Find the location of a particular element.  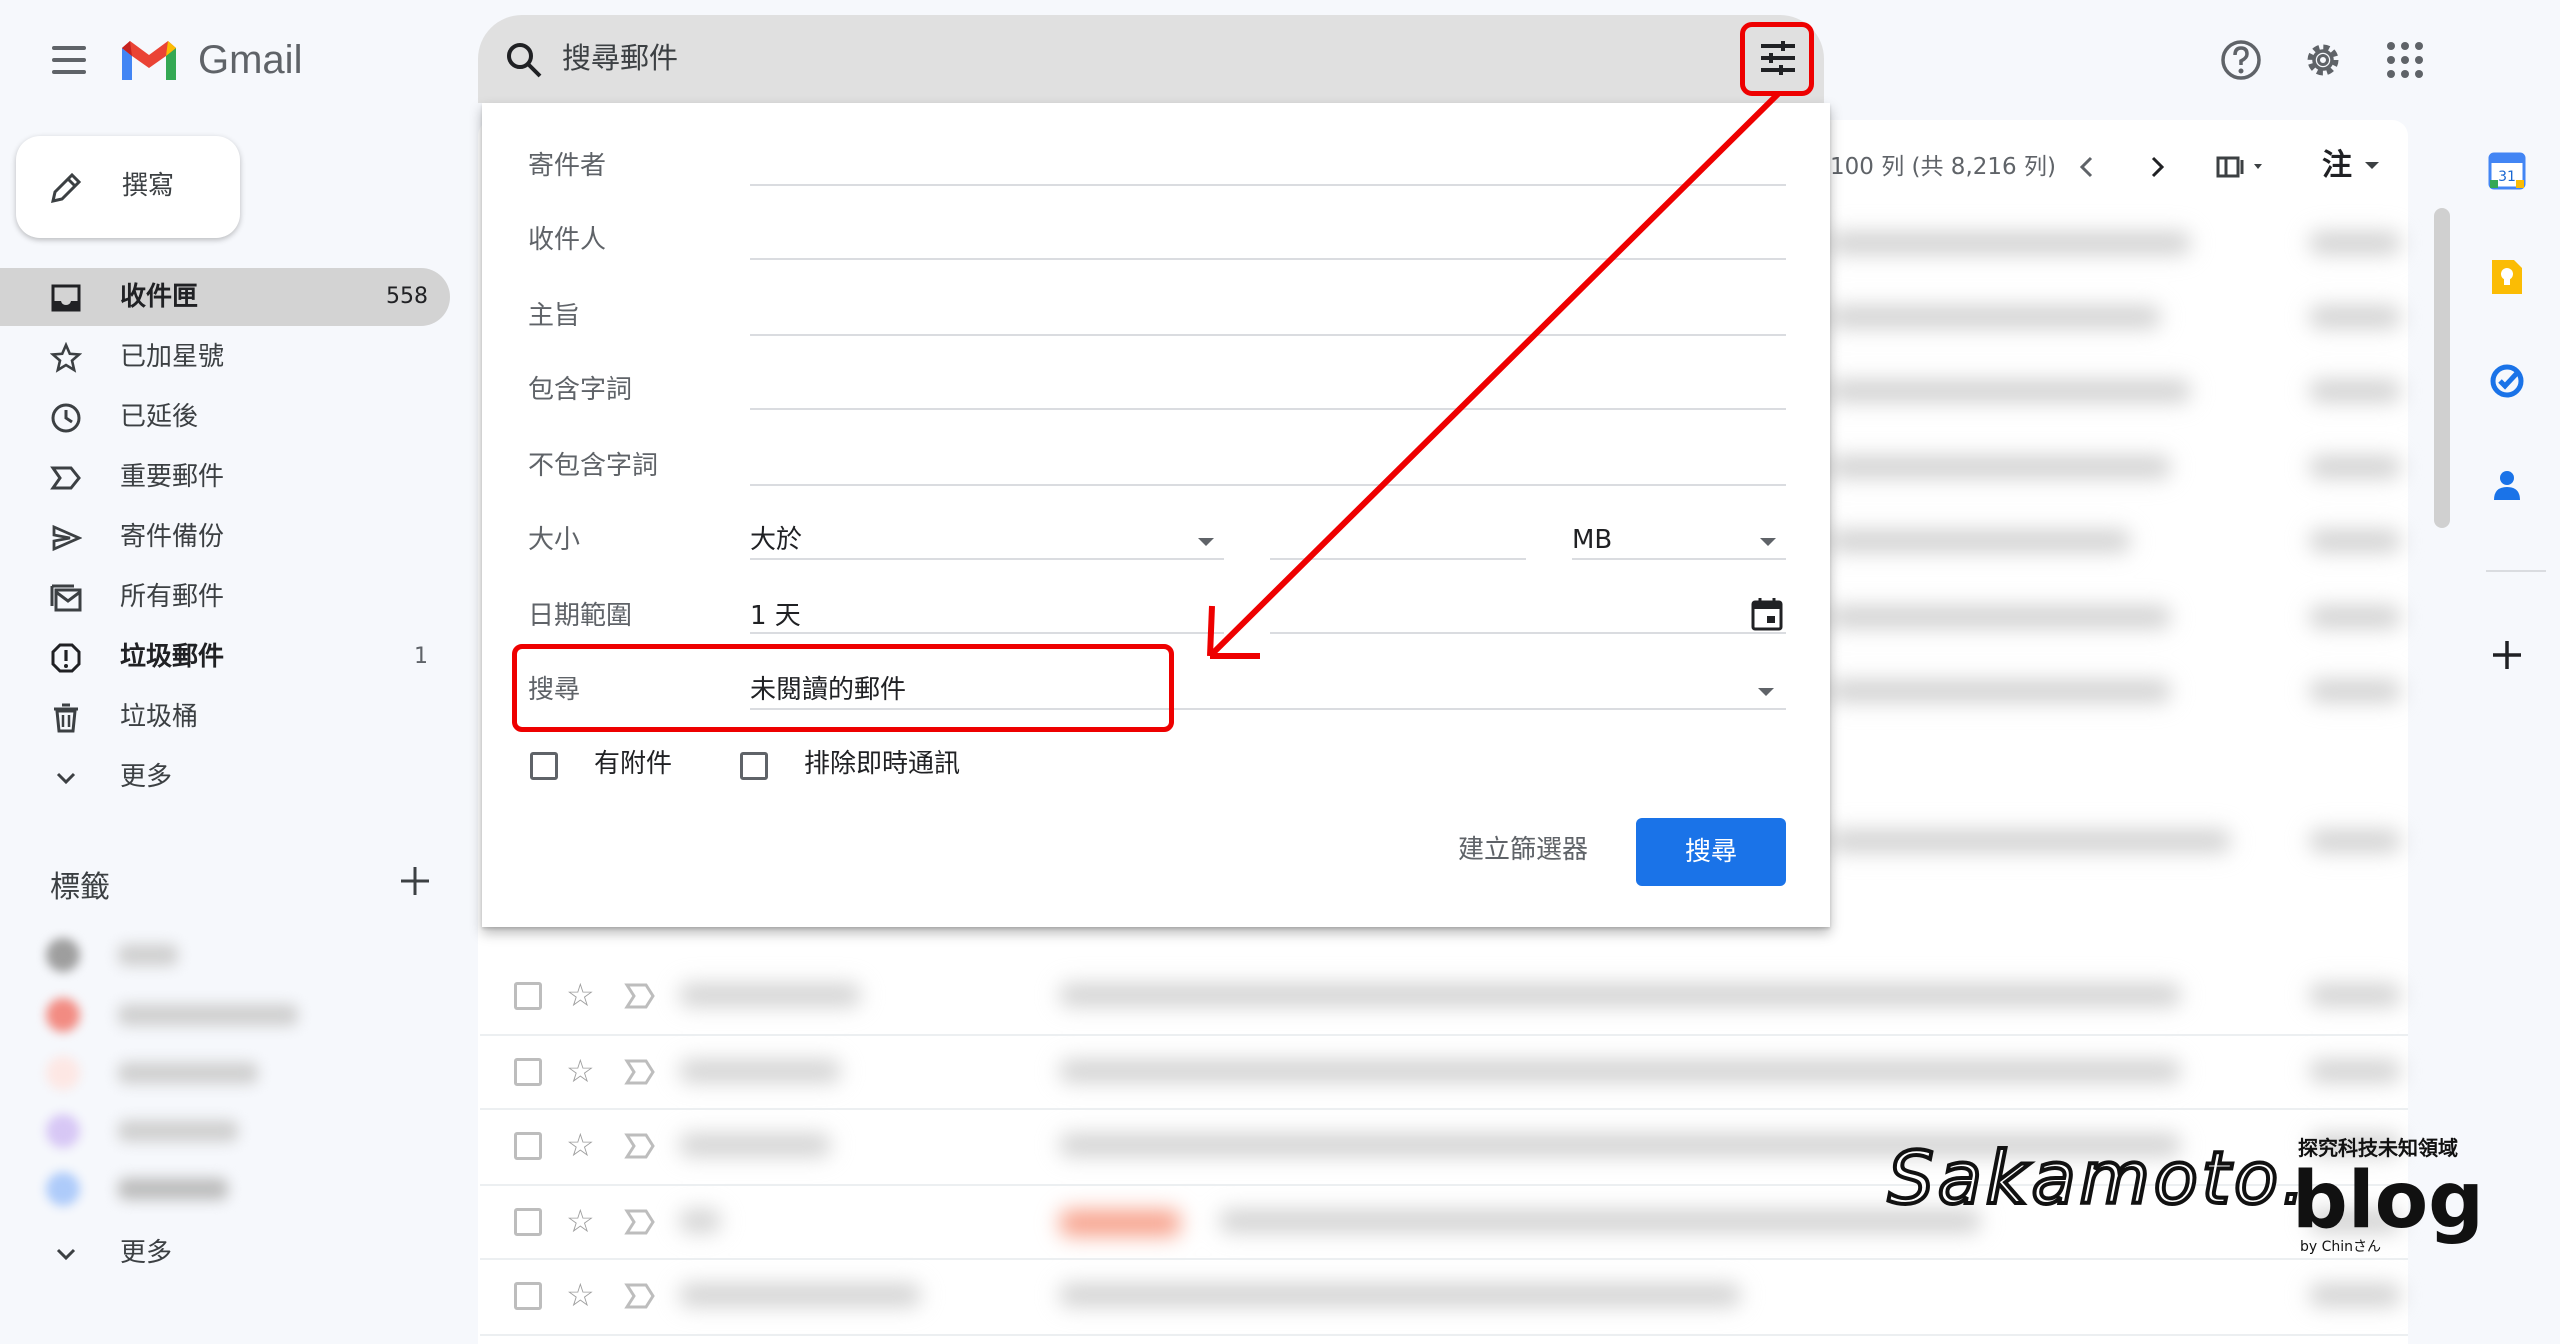

sidebar-item-label: 垃圾郵件 is located at coordinates (172, 657).